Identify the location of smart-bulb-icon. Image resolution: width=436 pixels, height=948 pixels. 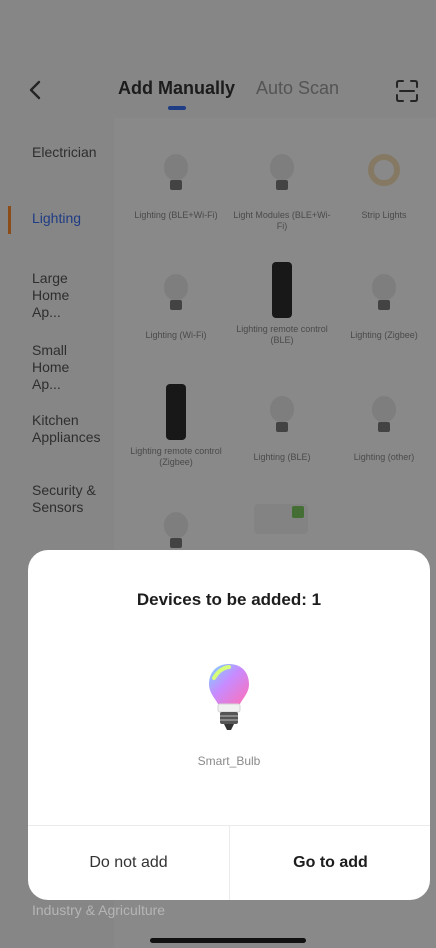
(229, 699).